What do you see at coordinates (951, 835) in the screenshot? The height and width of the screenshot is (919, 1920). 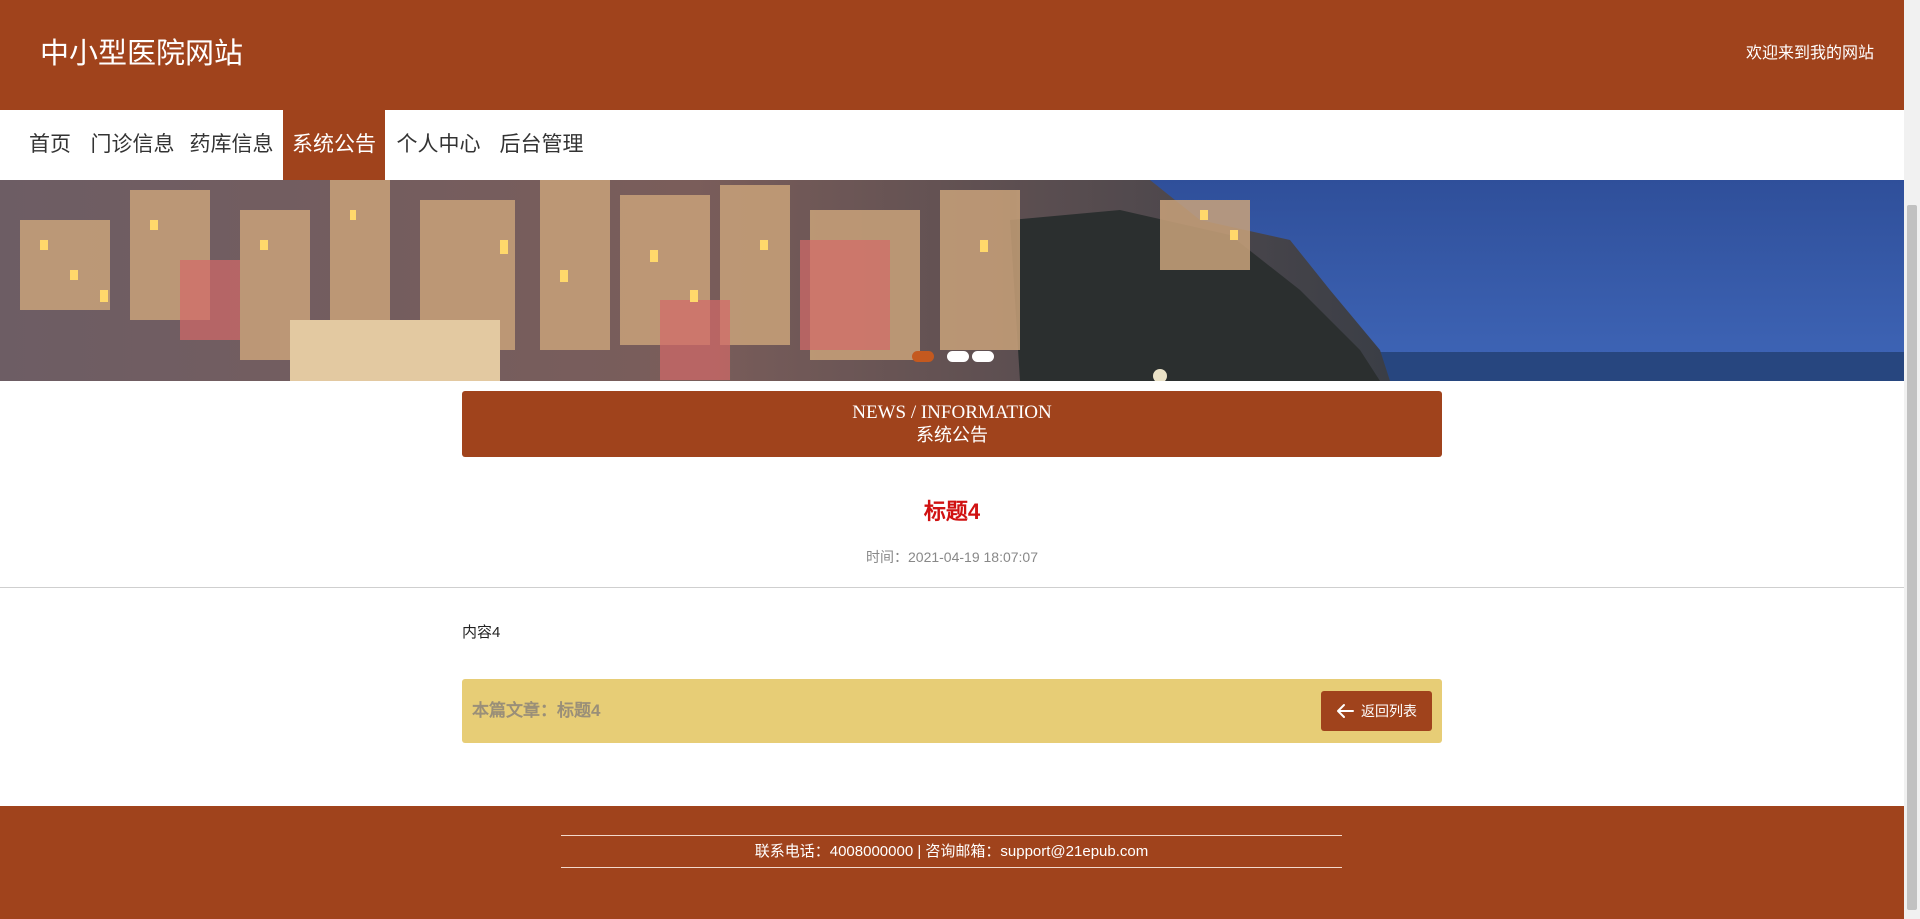 I see `footer-divider-top` at bounding box center [951, 835].